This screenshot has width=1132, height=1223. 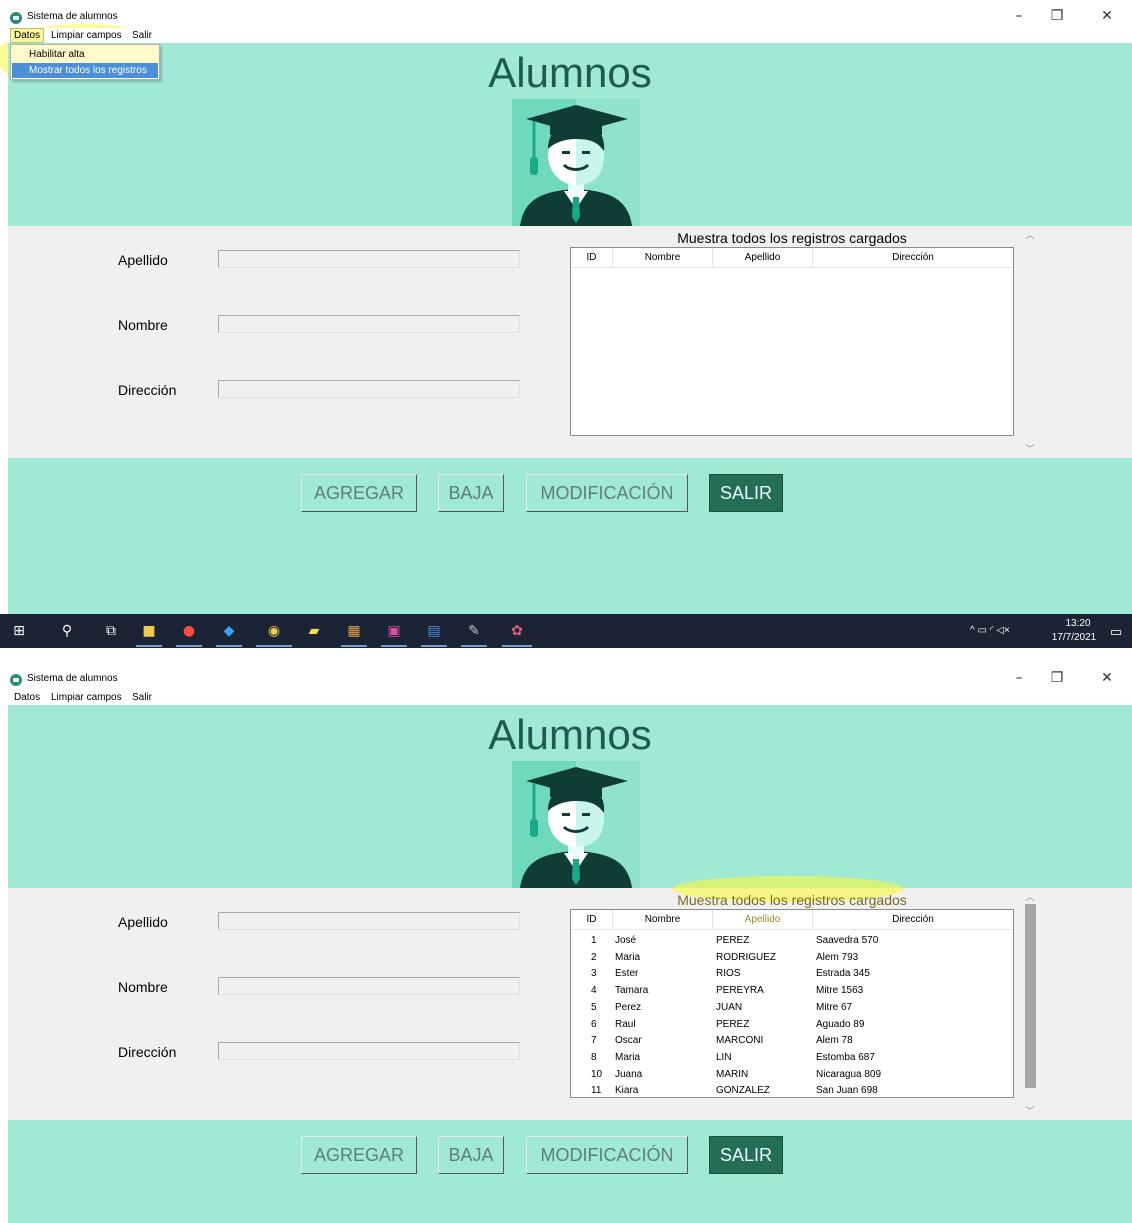 I want to click on cell-apellido: PEREZ, so click(x=733, y=940).